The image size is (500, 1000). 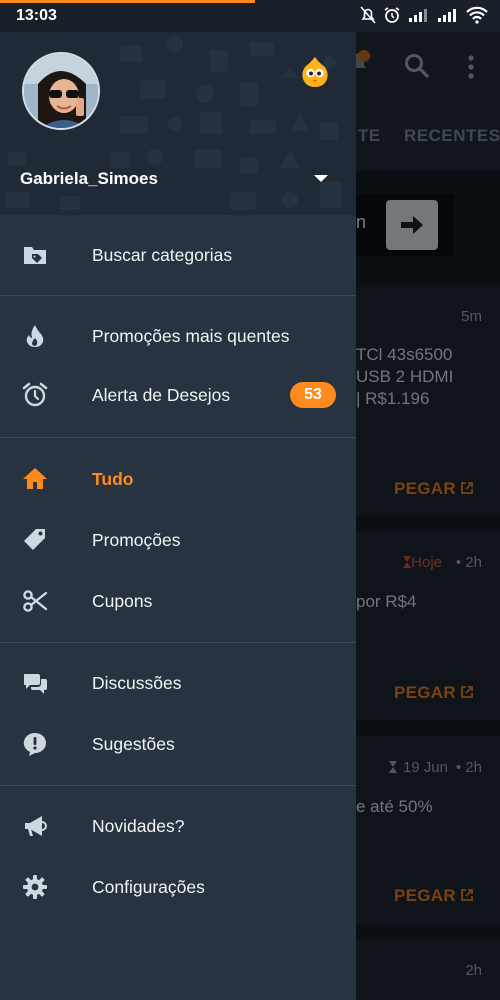 I want to click on mascot-flame-icon, so click(x=315, y=72).